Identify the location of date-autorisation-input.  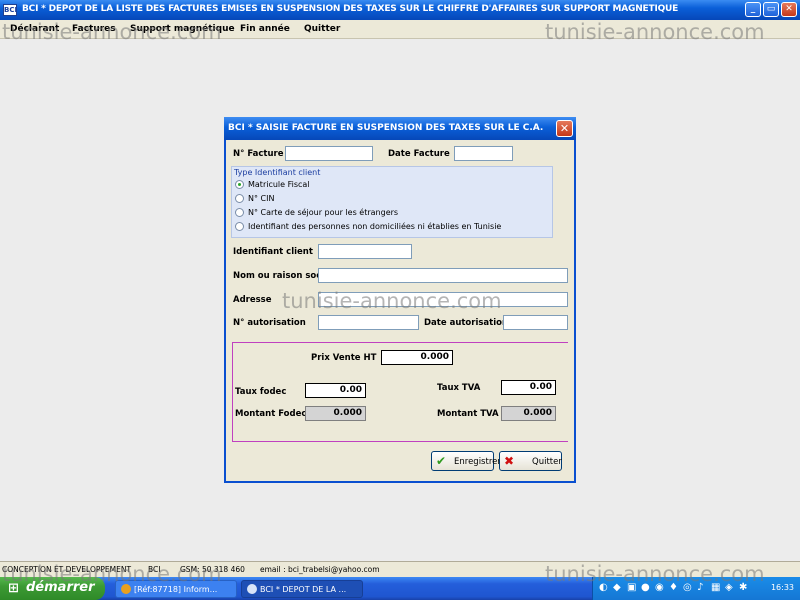
(535, 322).